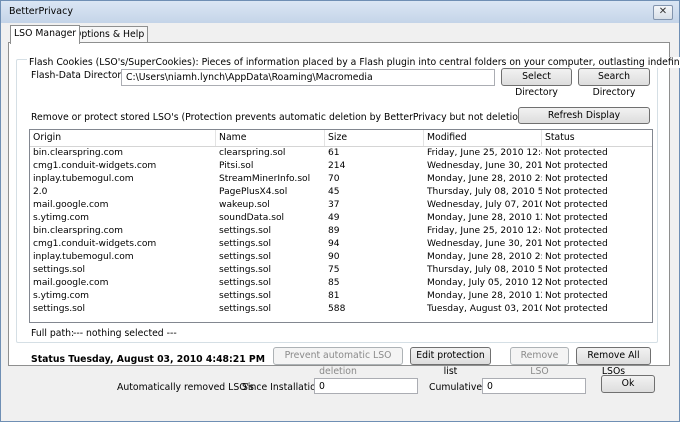  Describe the element at coordinates (338, 362) in the screenshot. I see `prevent-deletion-button: Prevent automatic LSO deletion` at that location.